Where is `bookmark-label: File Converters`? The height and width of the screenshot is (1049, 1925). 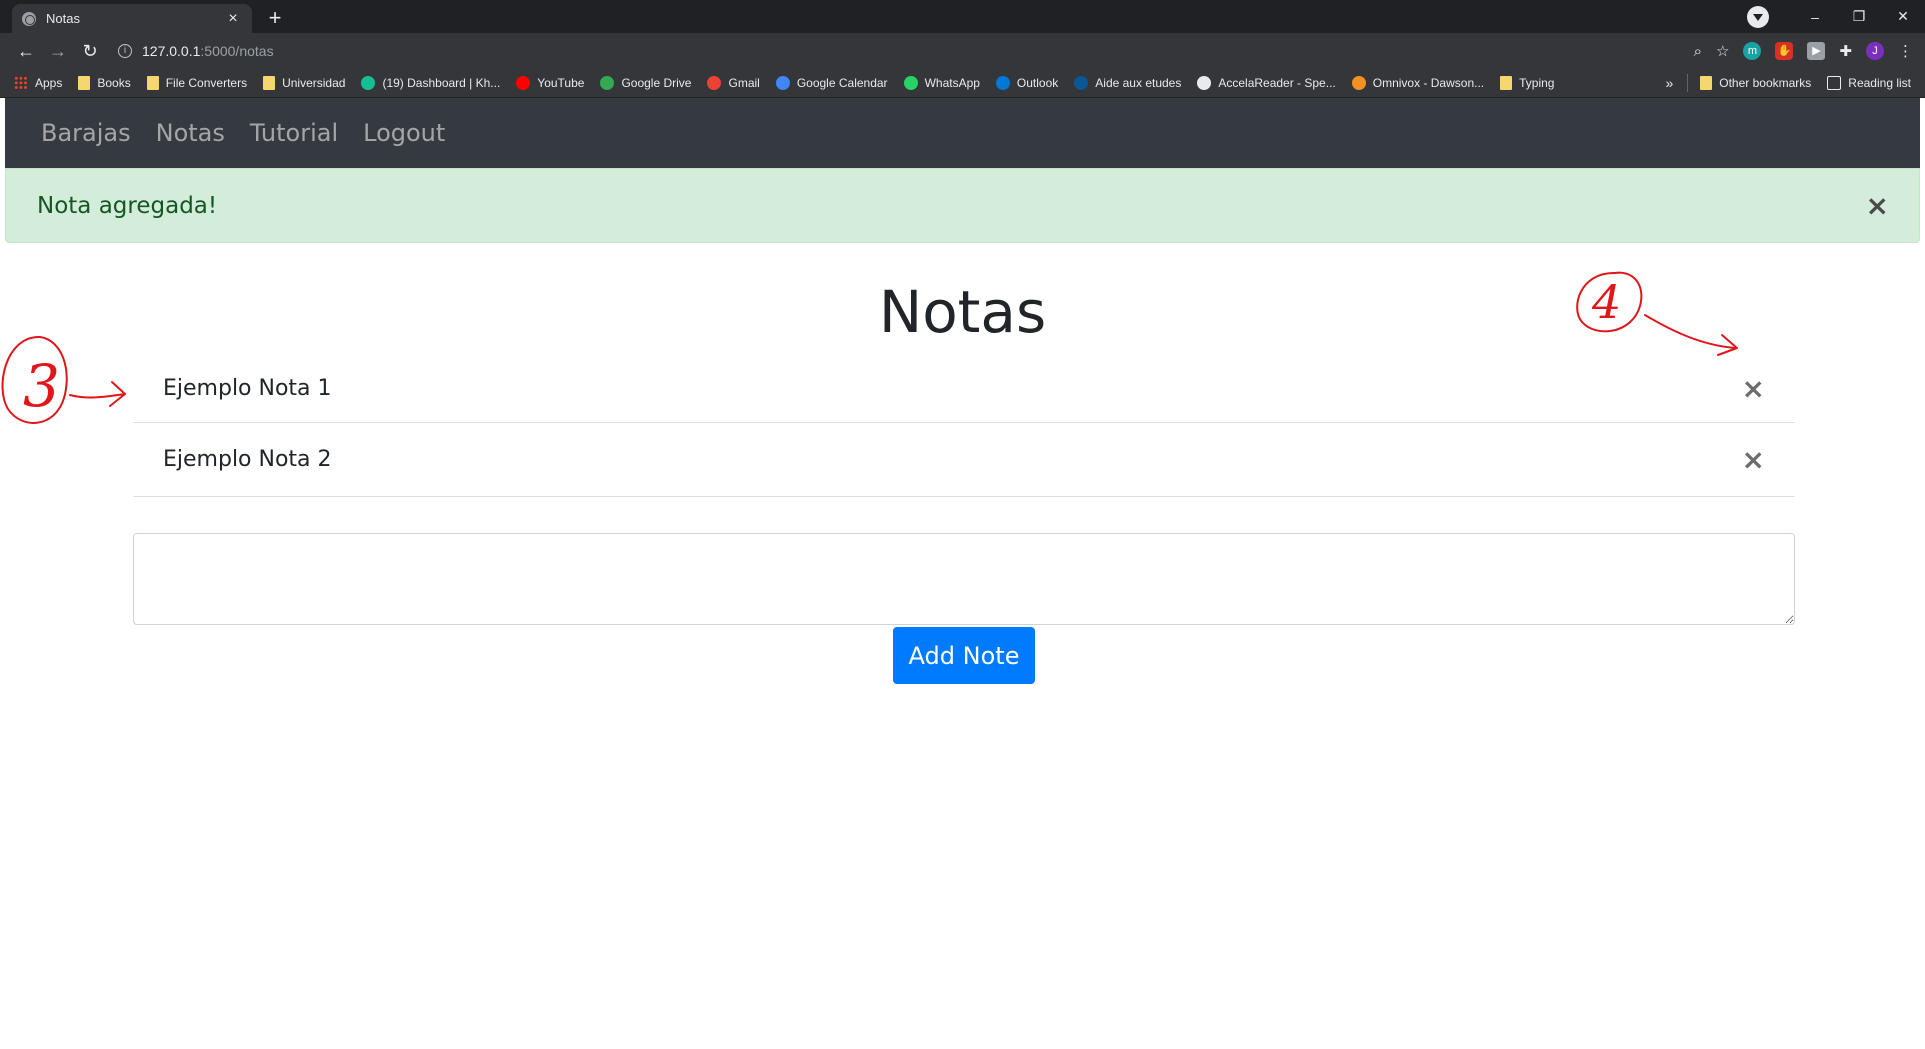 bookmark-label: File Converters is located at coordinates (206, 83).